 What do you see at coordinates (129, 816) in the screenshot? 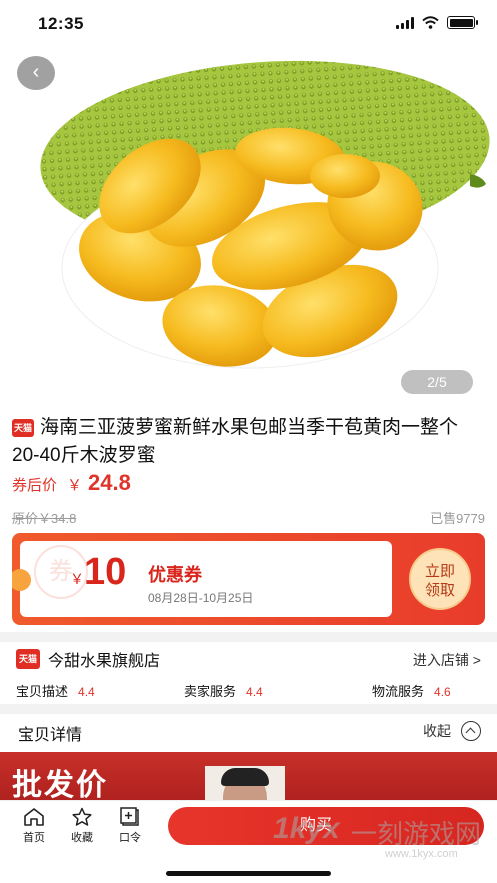
I see `command-code-icon` at bounding box center [129, 816].